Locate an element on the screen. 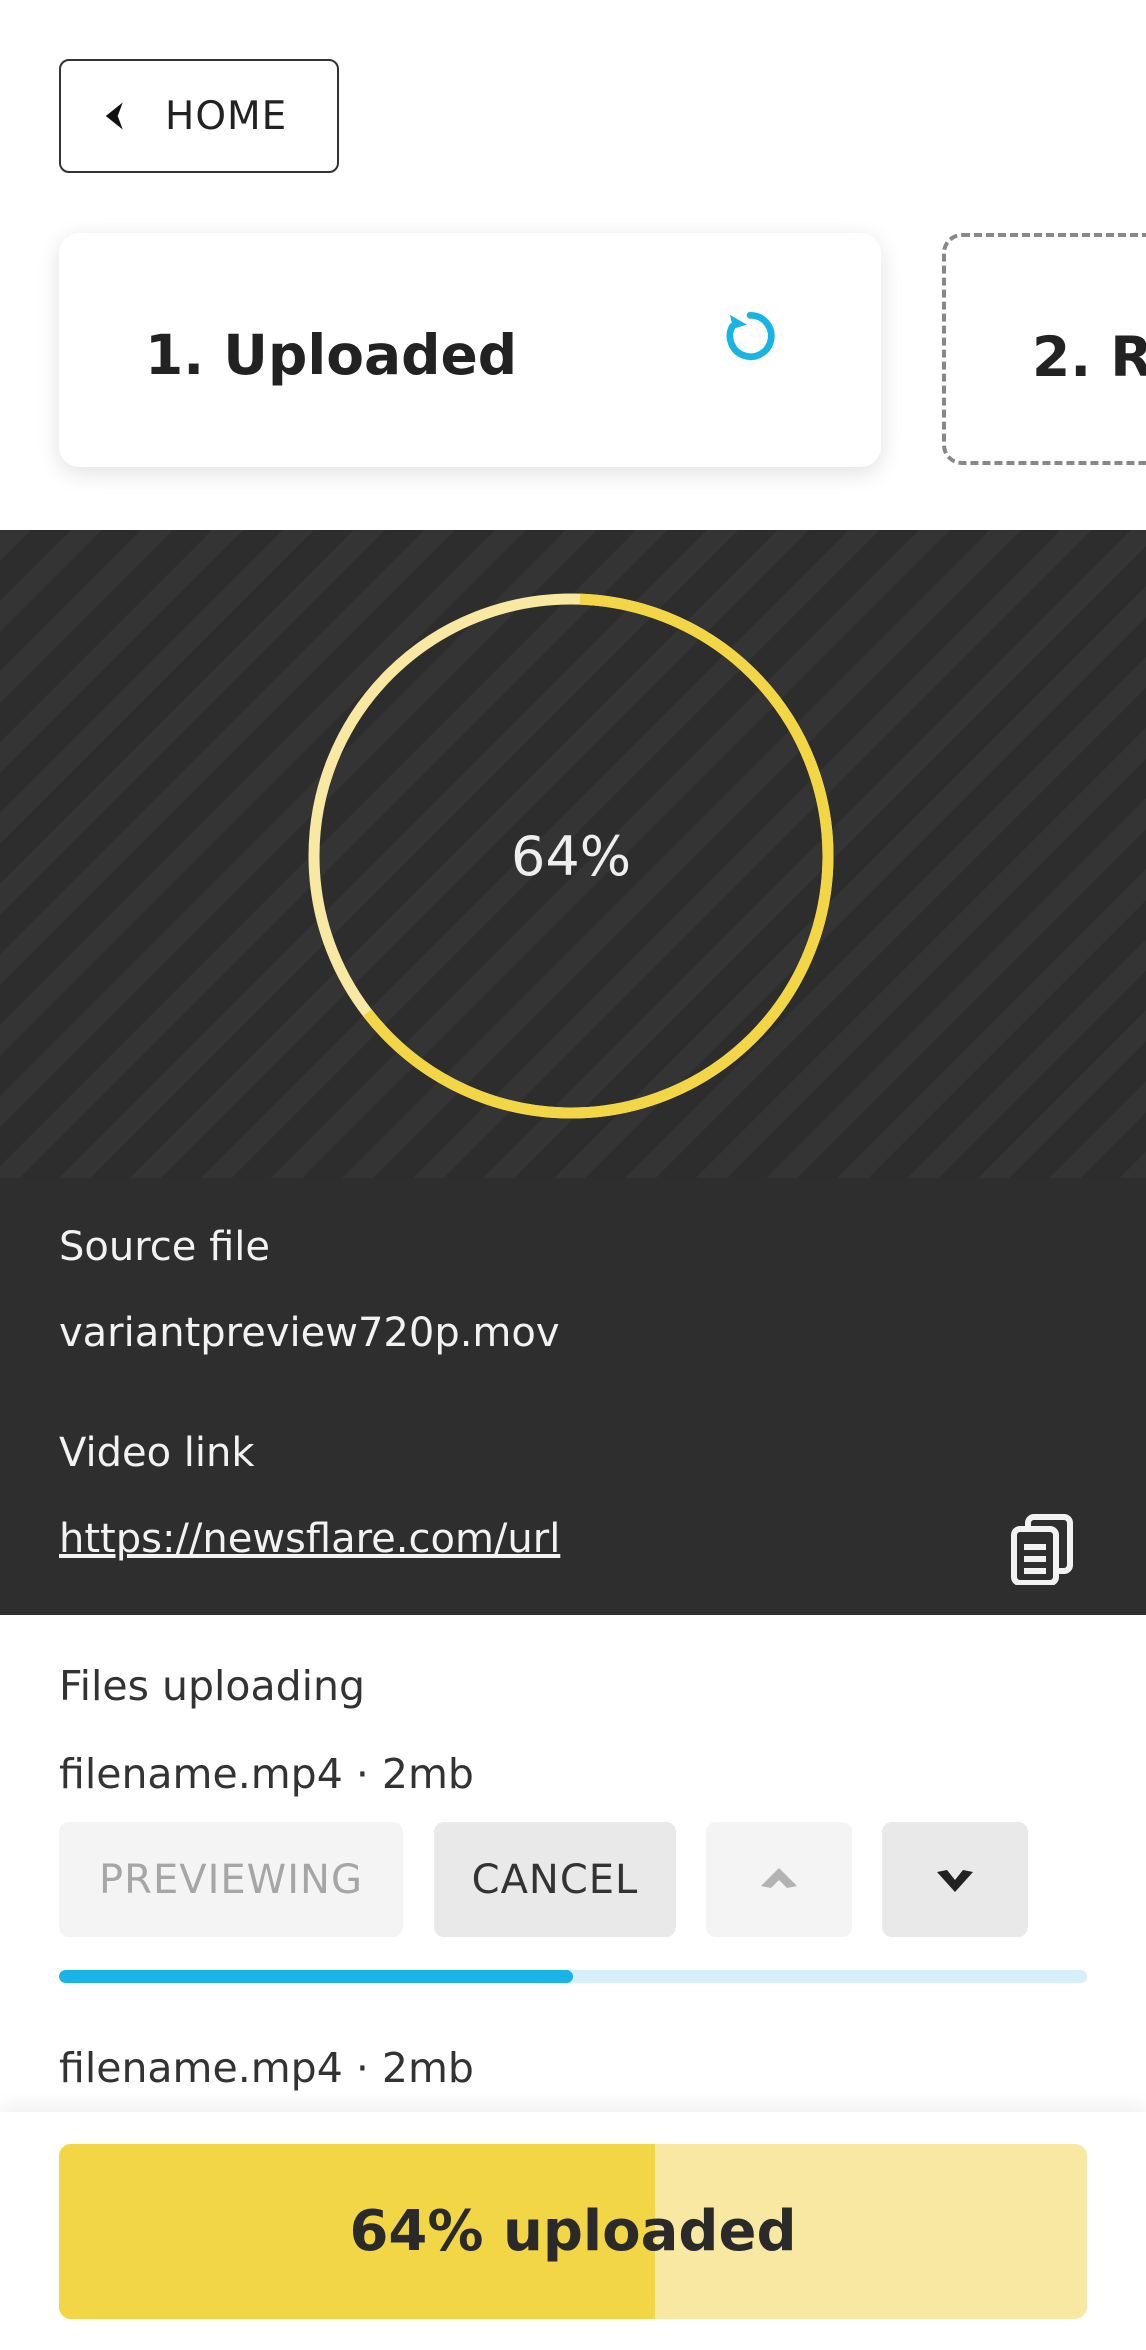  file-progress-bar is located at coordinates (573, 1976).